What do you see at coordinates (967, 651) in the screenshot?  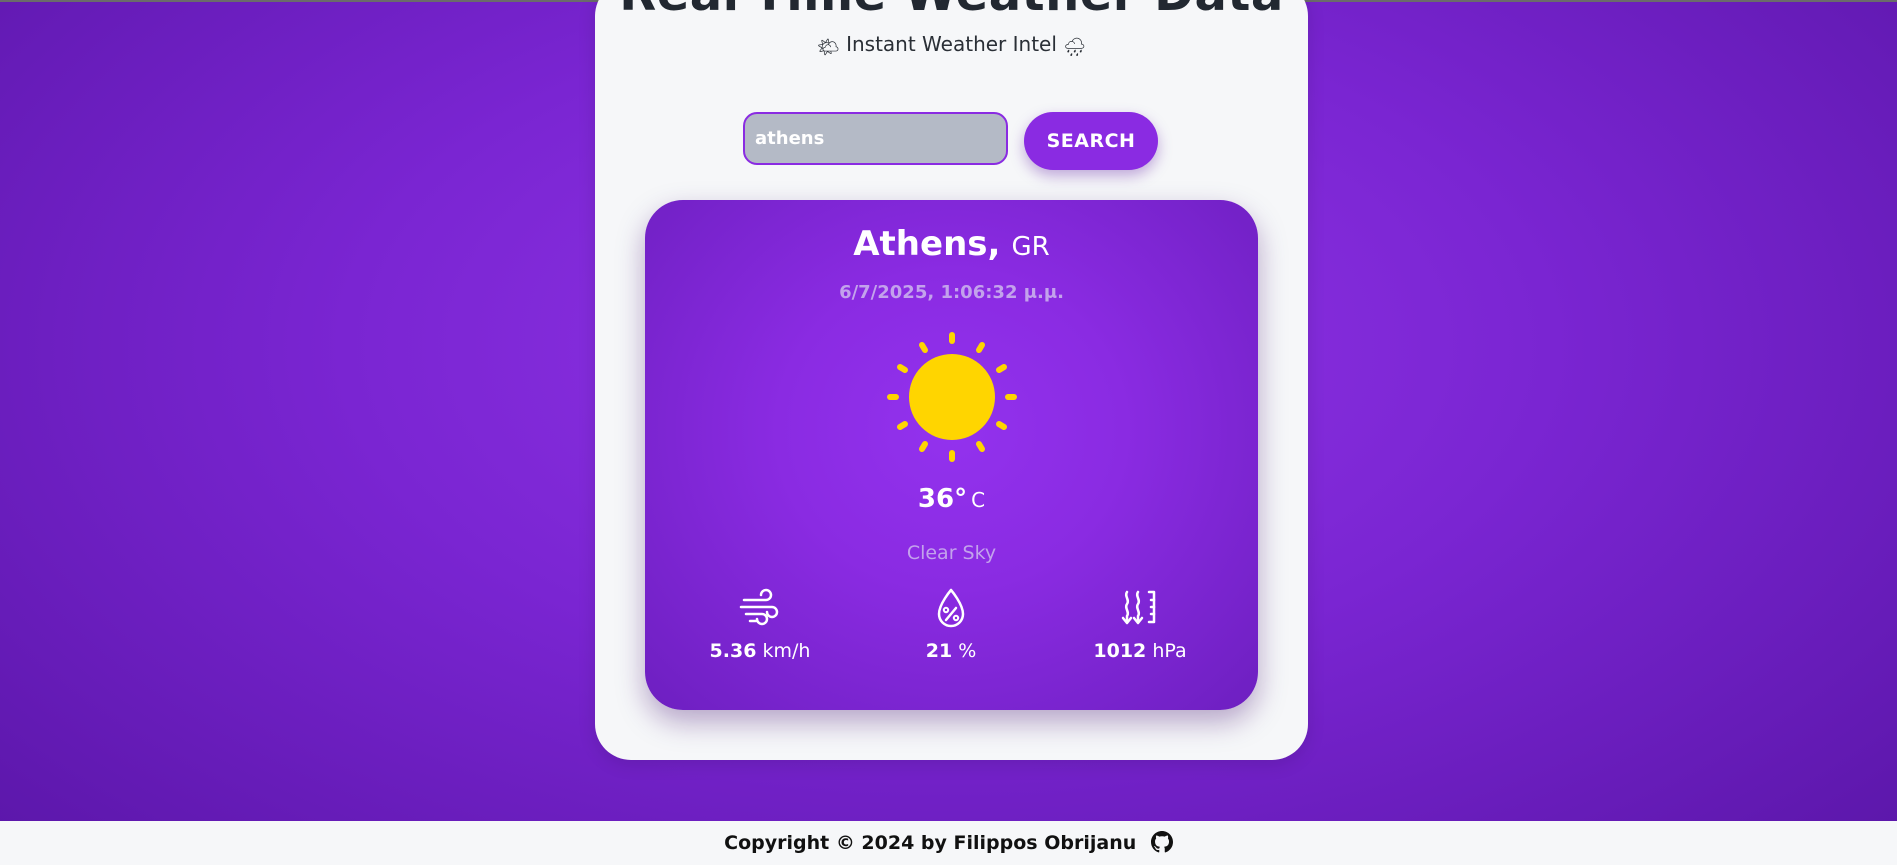 I see `humidity-unit: %` at bounding box center [967, 651].